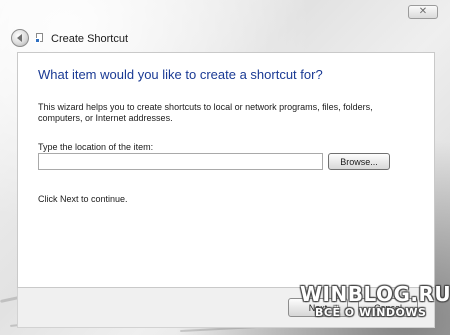  I want to click on shortcut-icon, so click(40, 38).